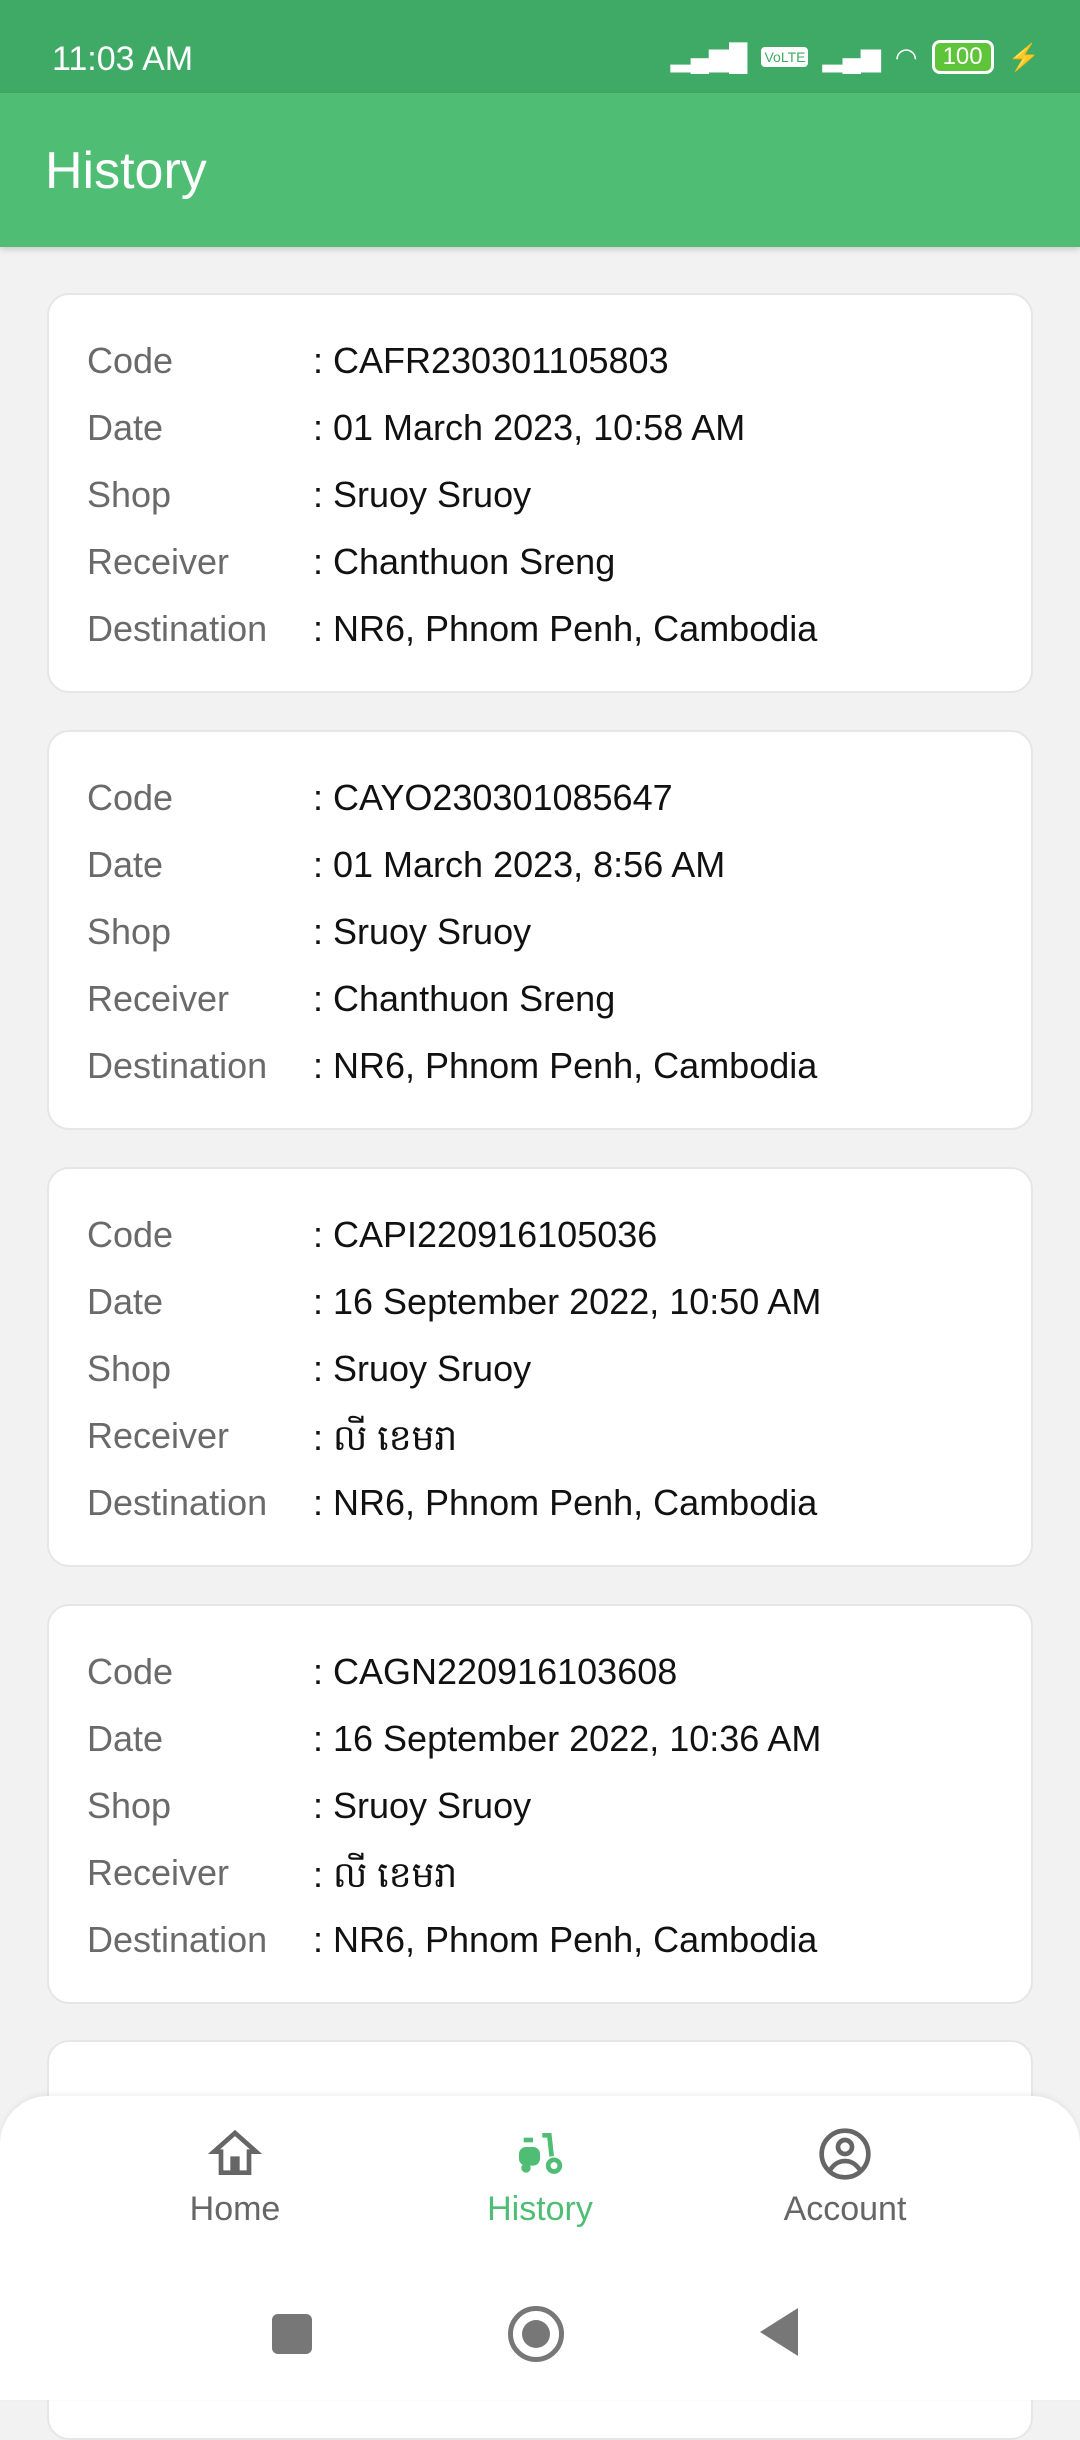 This screenshot has height=2440, width=1080. What do you see at coordinates (540, 2209) in the screenshot?
I see `nav-history-label: History` at bounding box center [540, 2209].